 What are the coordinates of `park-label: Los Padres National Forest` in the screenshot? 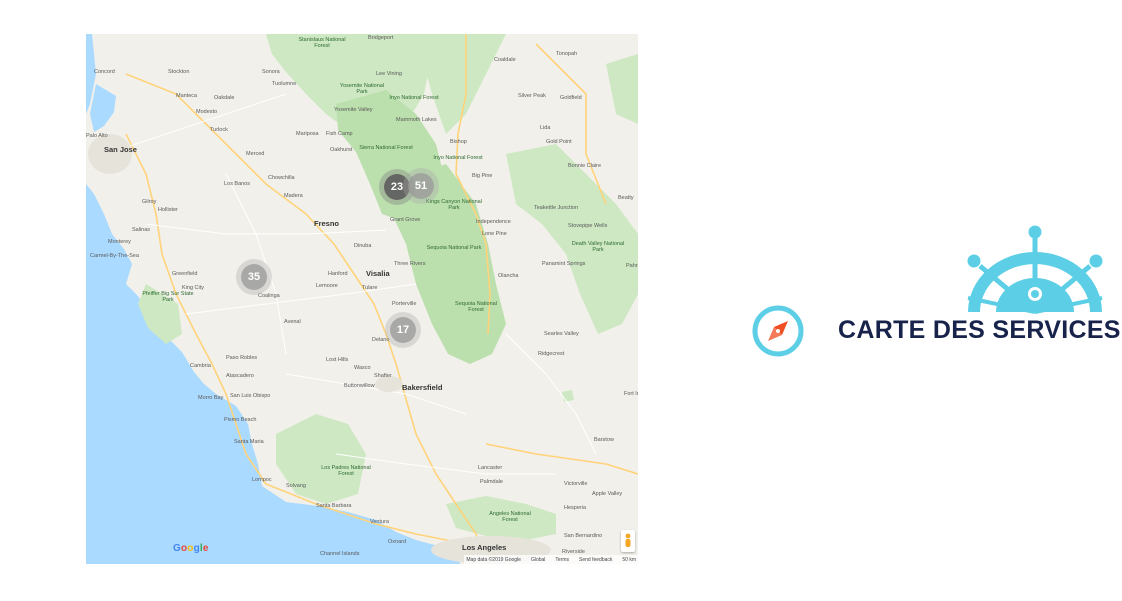 It's located at (346, 471).